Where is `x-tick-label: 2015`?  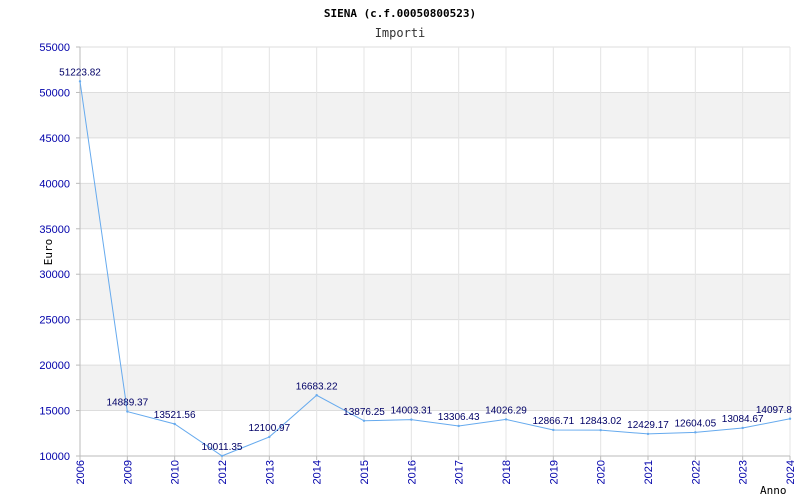 x-tick-label: 2015 is located at coordinates (365, 472).